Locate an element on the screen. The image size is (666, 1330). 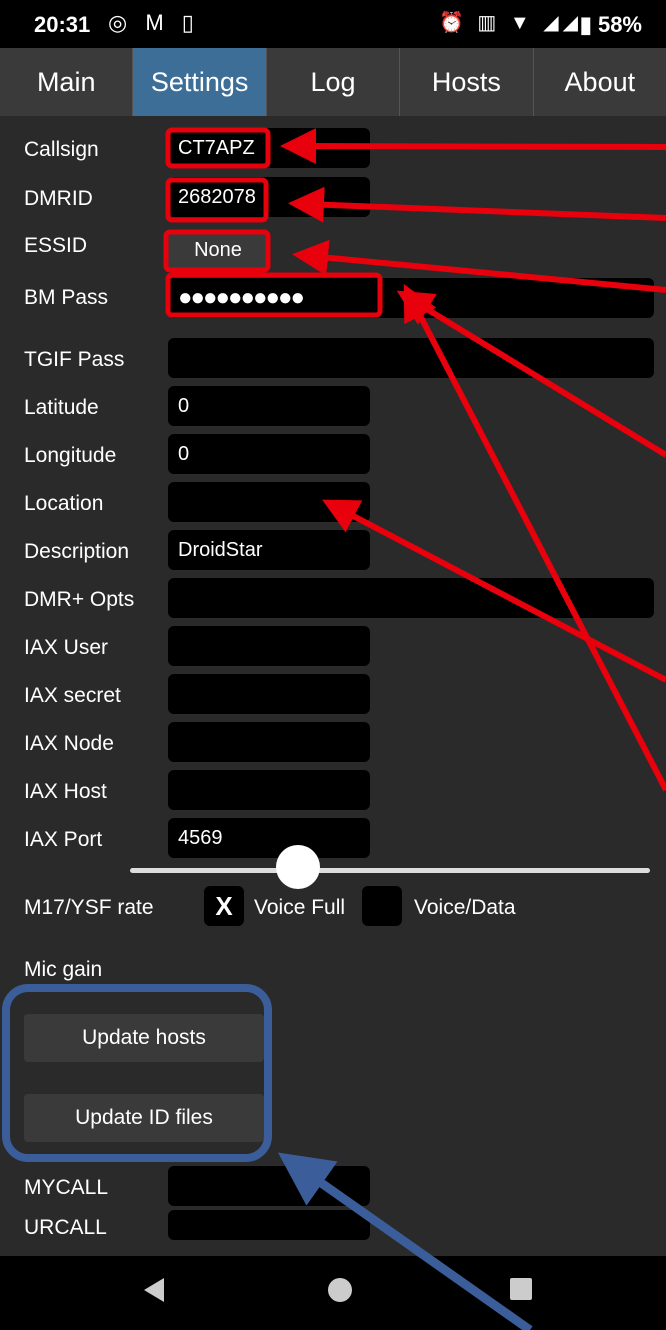
mic-gain-slider-handle is located at coordinates (298, 867).